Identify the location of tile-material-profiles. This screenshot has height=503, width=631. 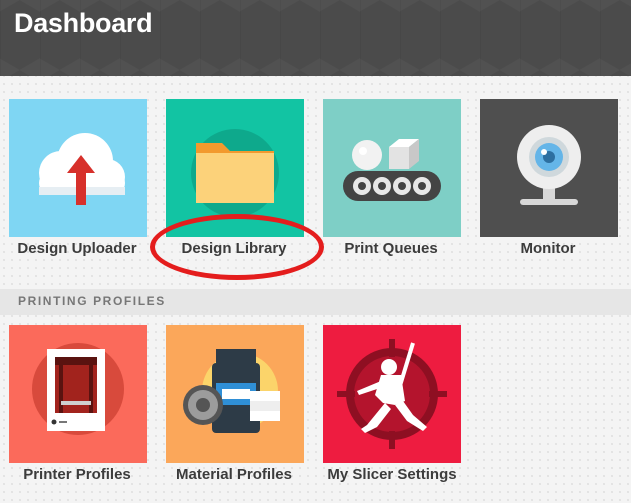
(235, 394).